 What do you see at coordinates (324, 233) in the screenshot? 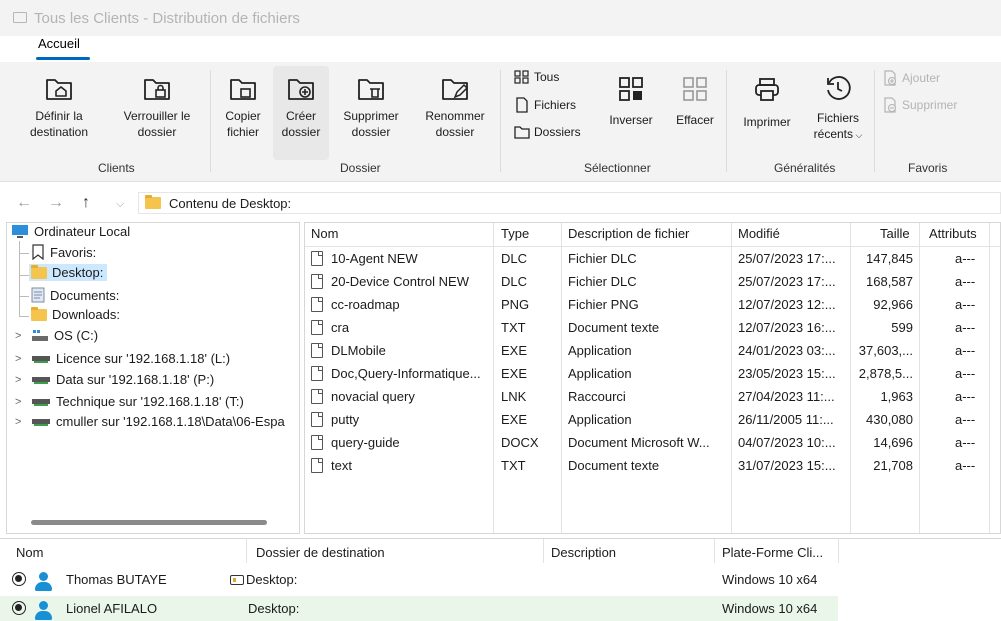
I see `column-header-name: Nom` at bounding box center [324, 233].